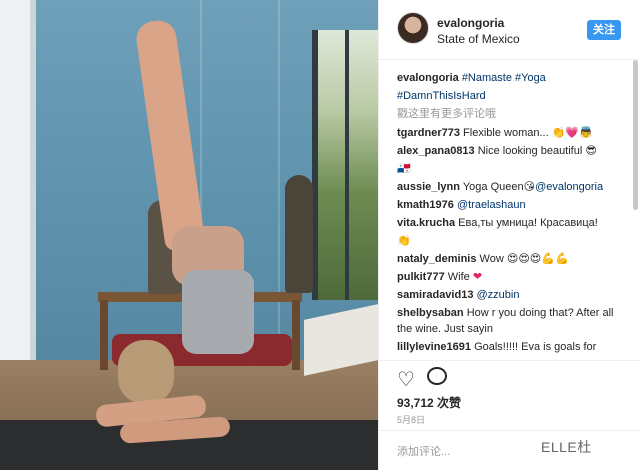 The width and height of the screenshot is (640, 470). What do you see at coordinates (428, 133) in the screenshot?
I see `comment-username: tgardner773` at bounding box center [428, 133].